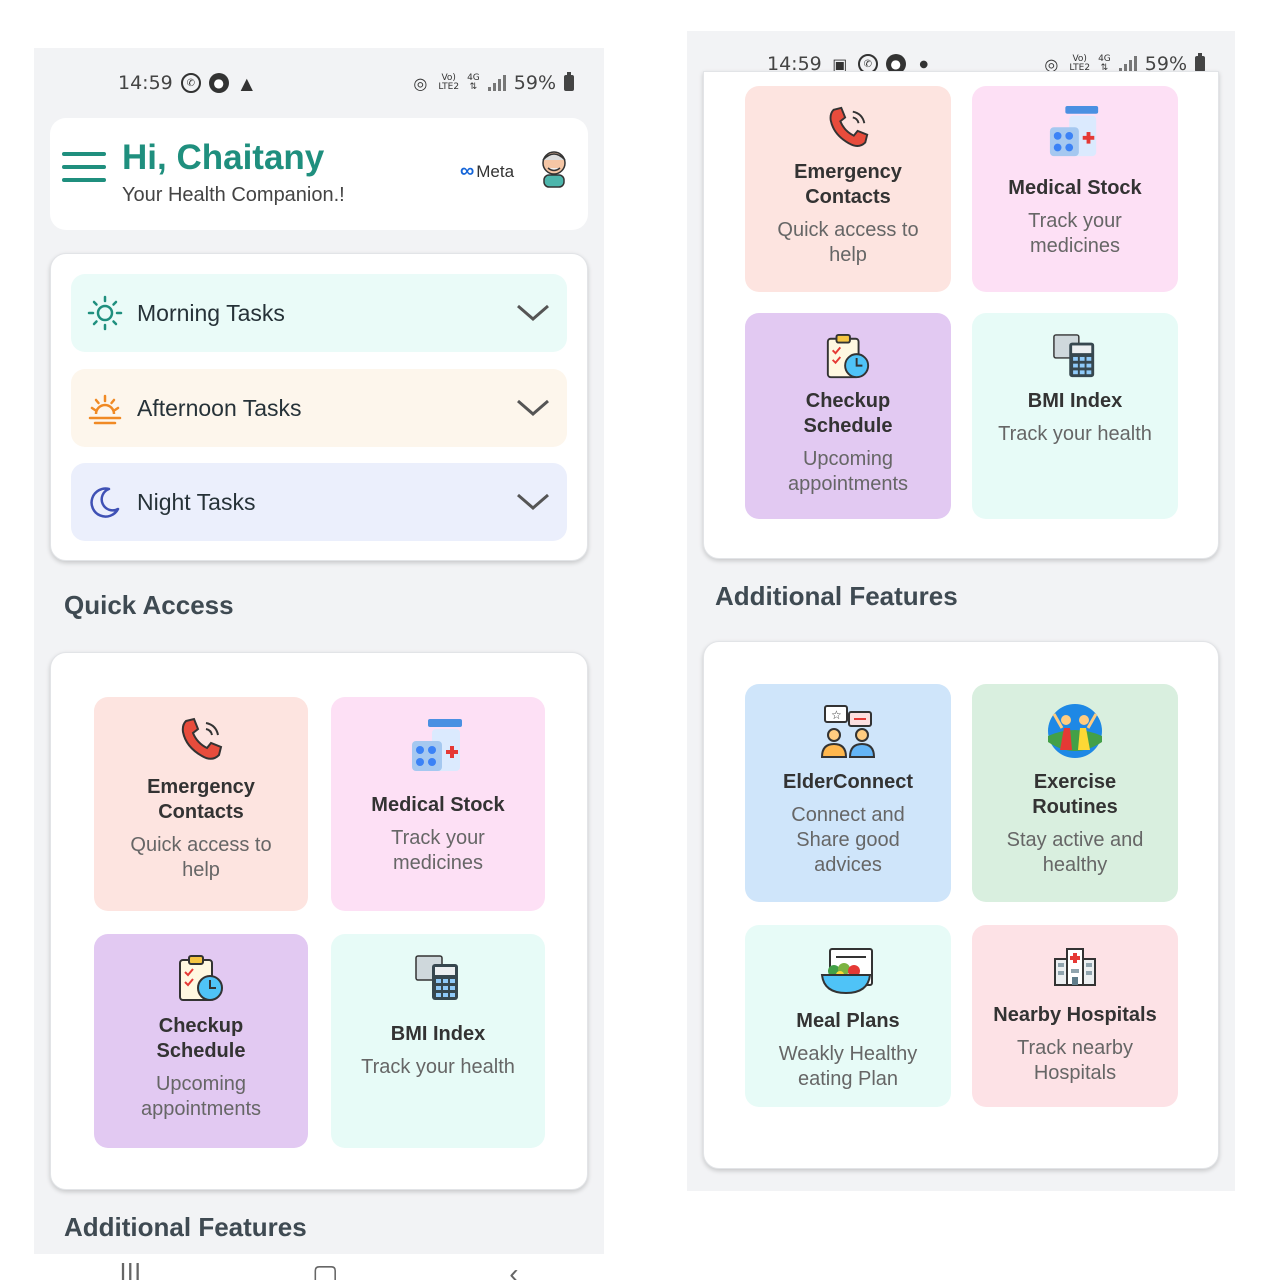  I want to click on exercise-icon, so click(1075, 731).